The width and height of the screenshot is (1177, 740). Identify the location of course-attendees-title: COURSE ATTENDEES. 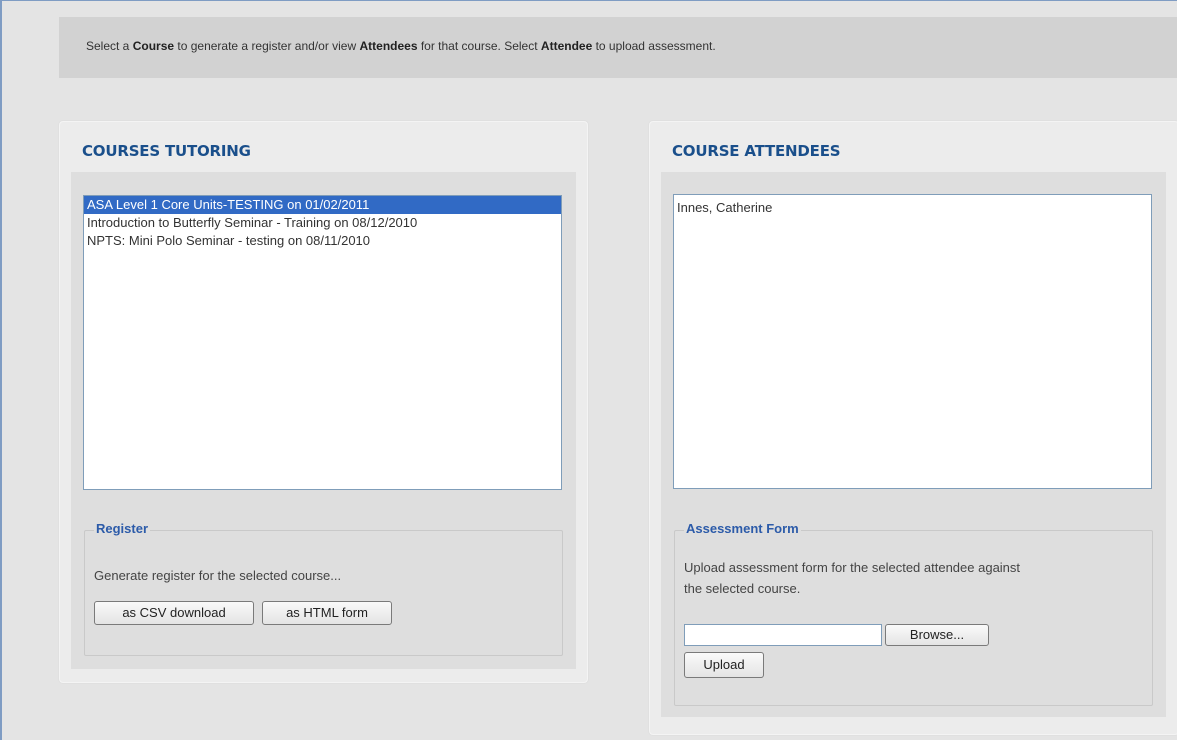
(756, 151).